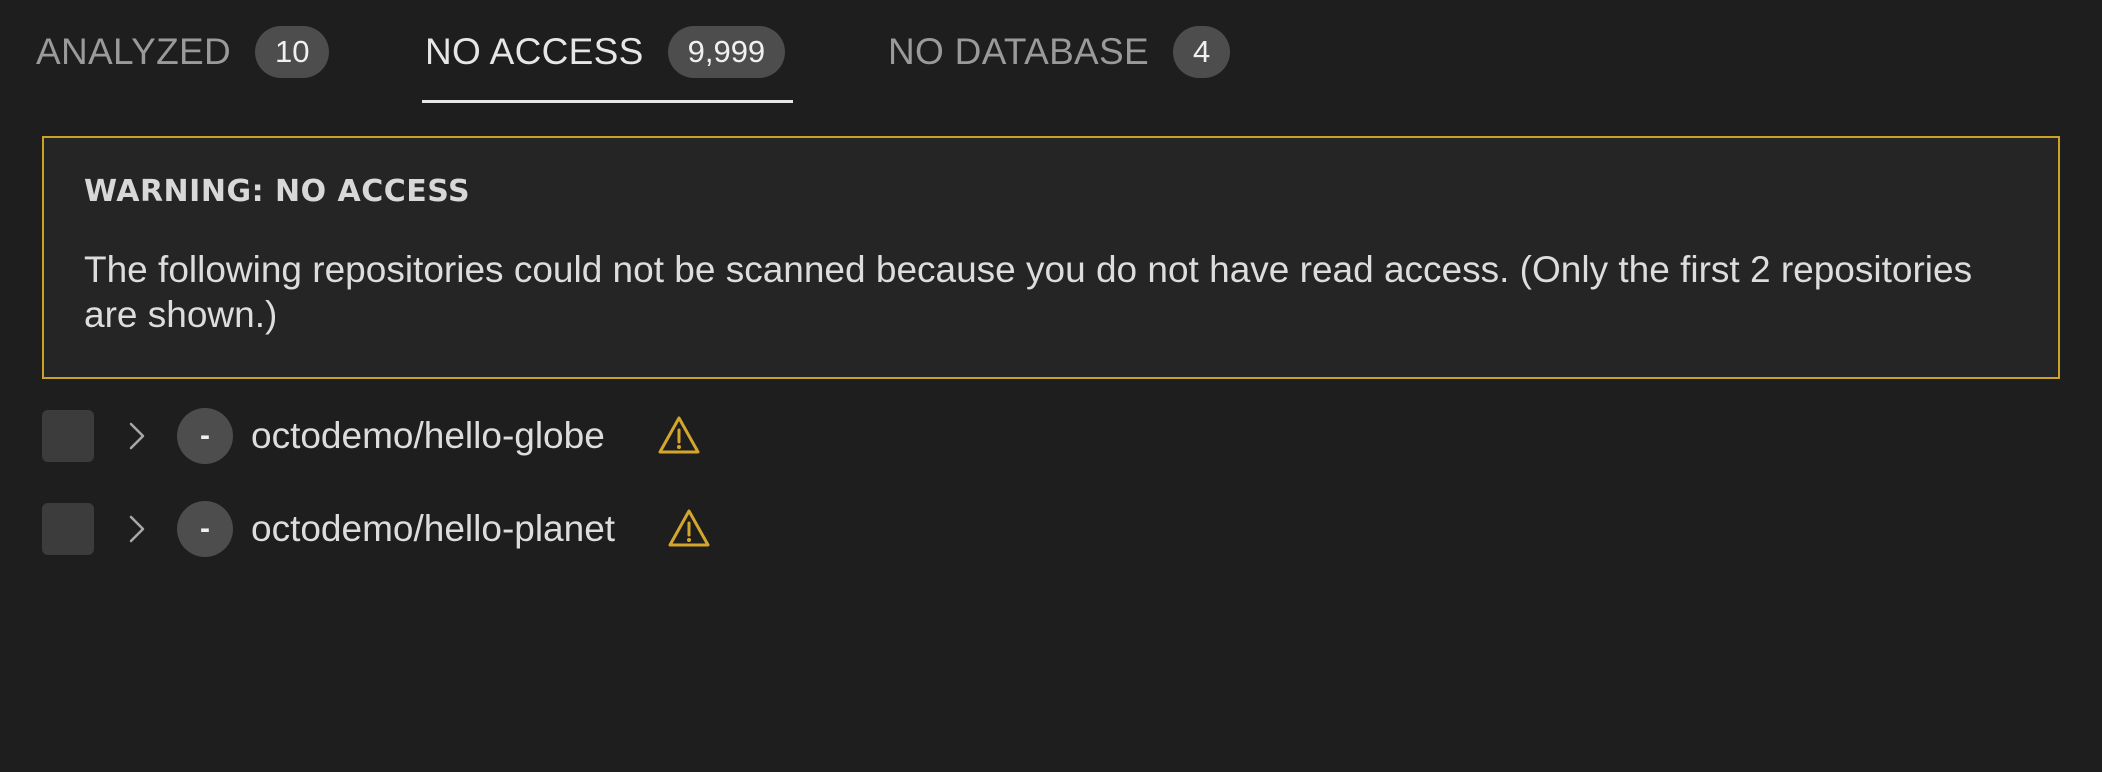 This screenshot has height=772, width=2102. Describe the element at coordinates (1201, 51) in the screenshot. I see `tab-count-badge: 4` at that location.